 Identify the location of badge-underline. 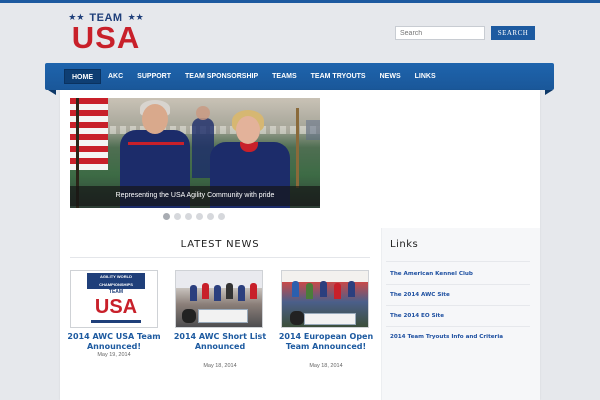
(116, 321).